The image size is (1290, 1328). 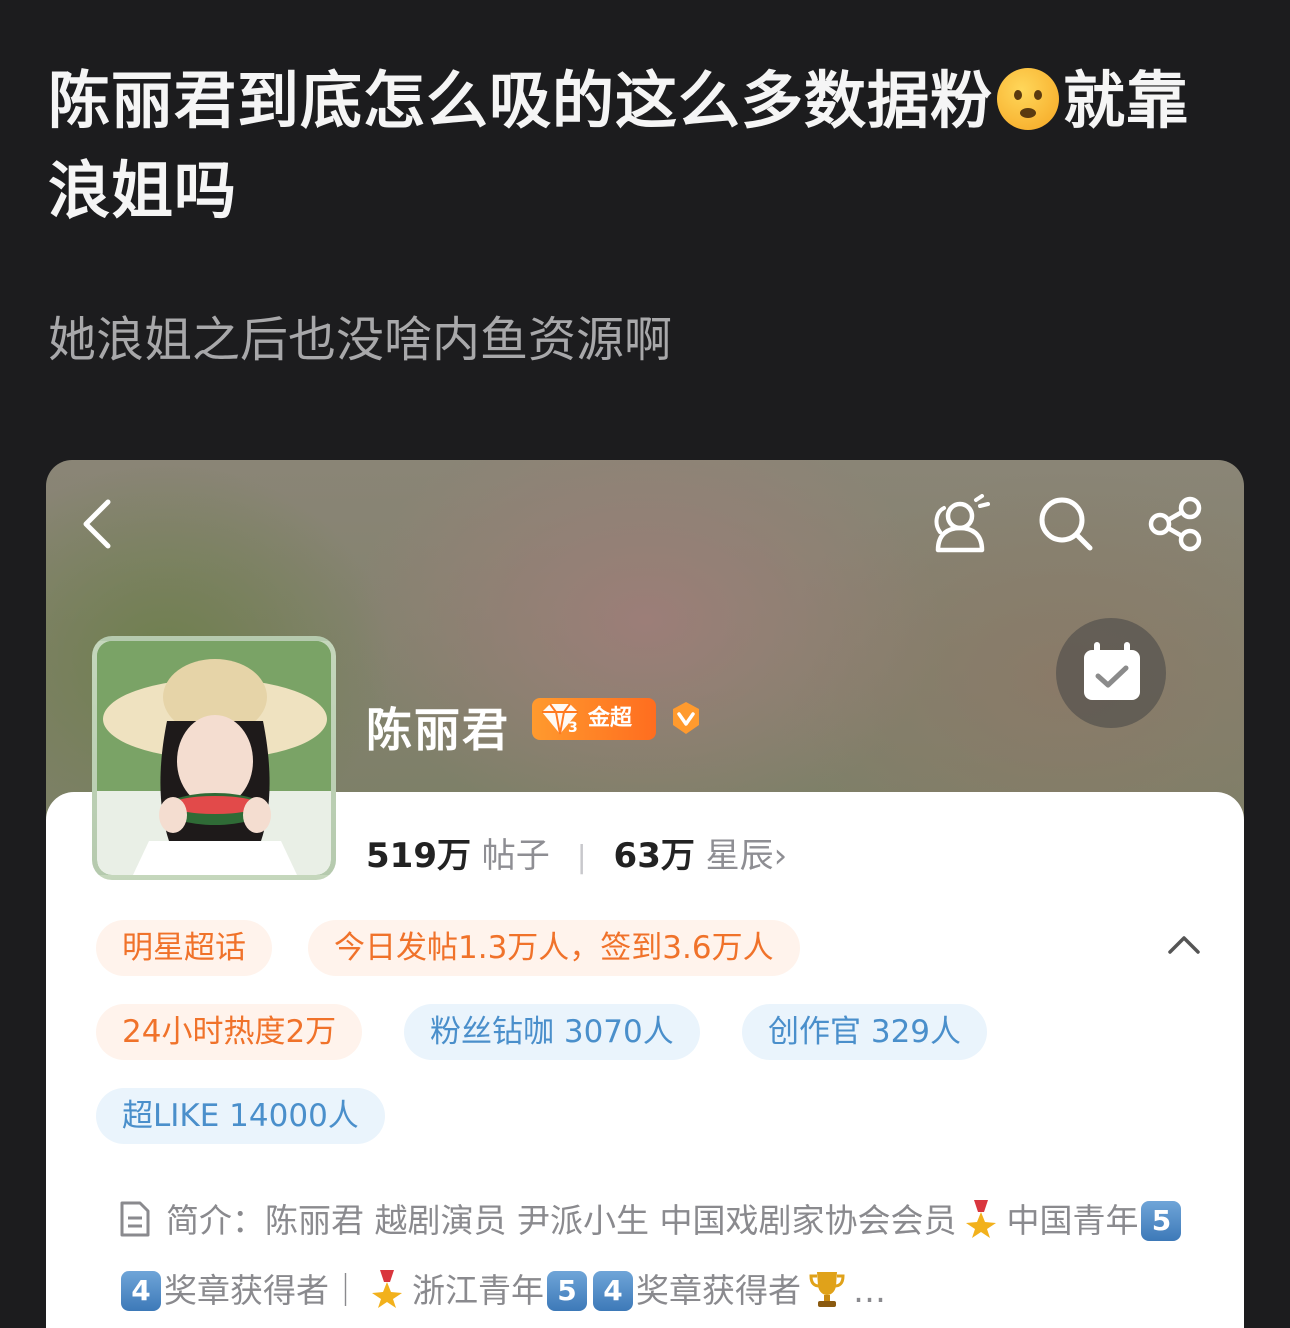 I want to click on chip-24h-heat: 24小时热度2万, so click(x=229, y=1032).